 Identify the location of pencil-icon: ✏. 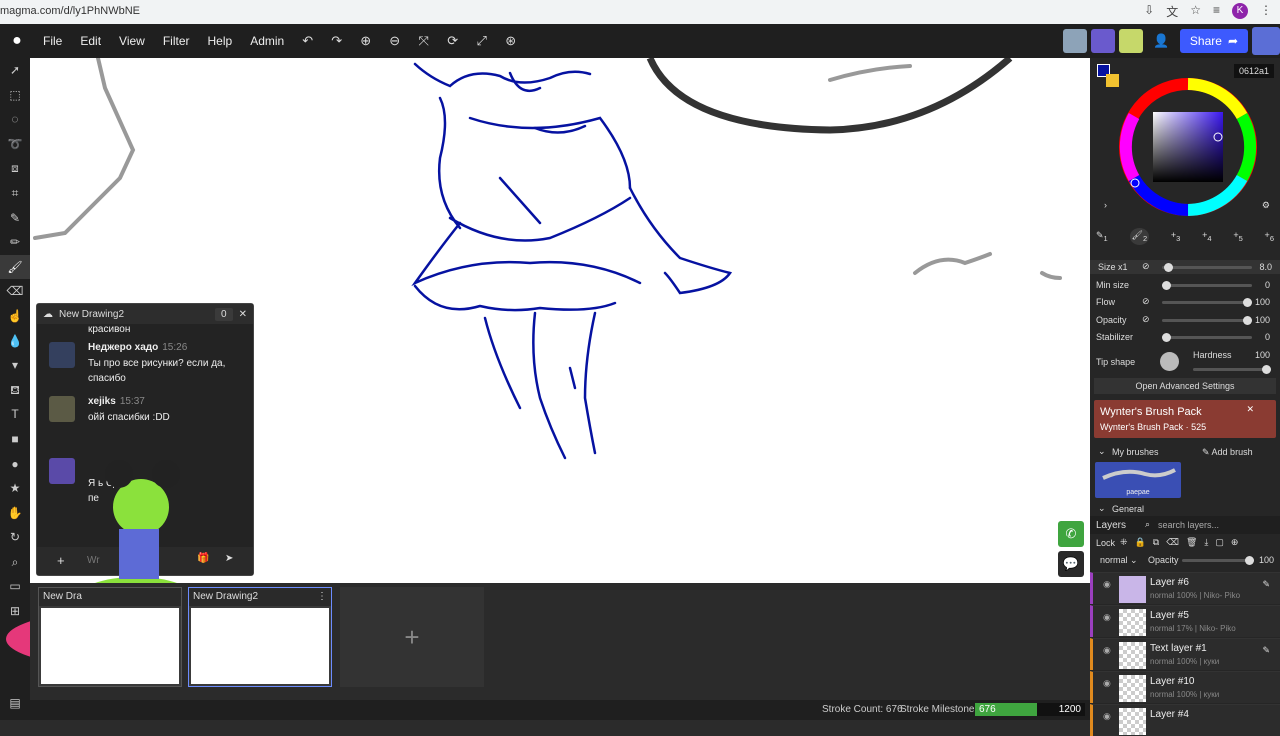
(15, 242).